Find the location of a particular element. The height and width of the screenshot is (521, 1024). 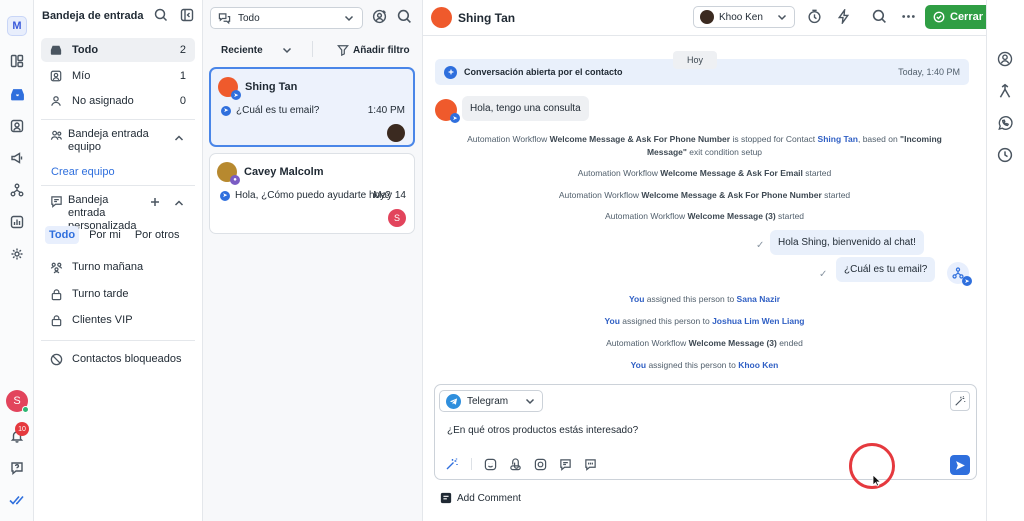

tab-by-others: Por otros is located at coordinates (157, 235).